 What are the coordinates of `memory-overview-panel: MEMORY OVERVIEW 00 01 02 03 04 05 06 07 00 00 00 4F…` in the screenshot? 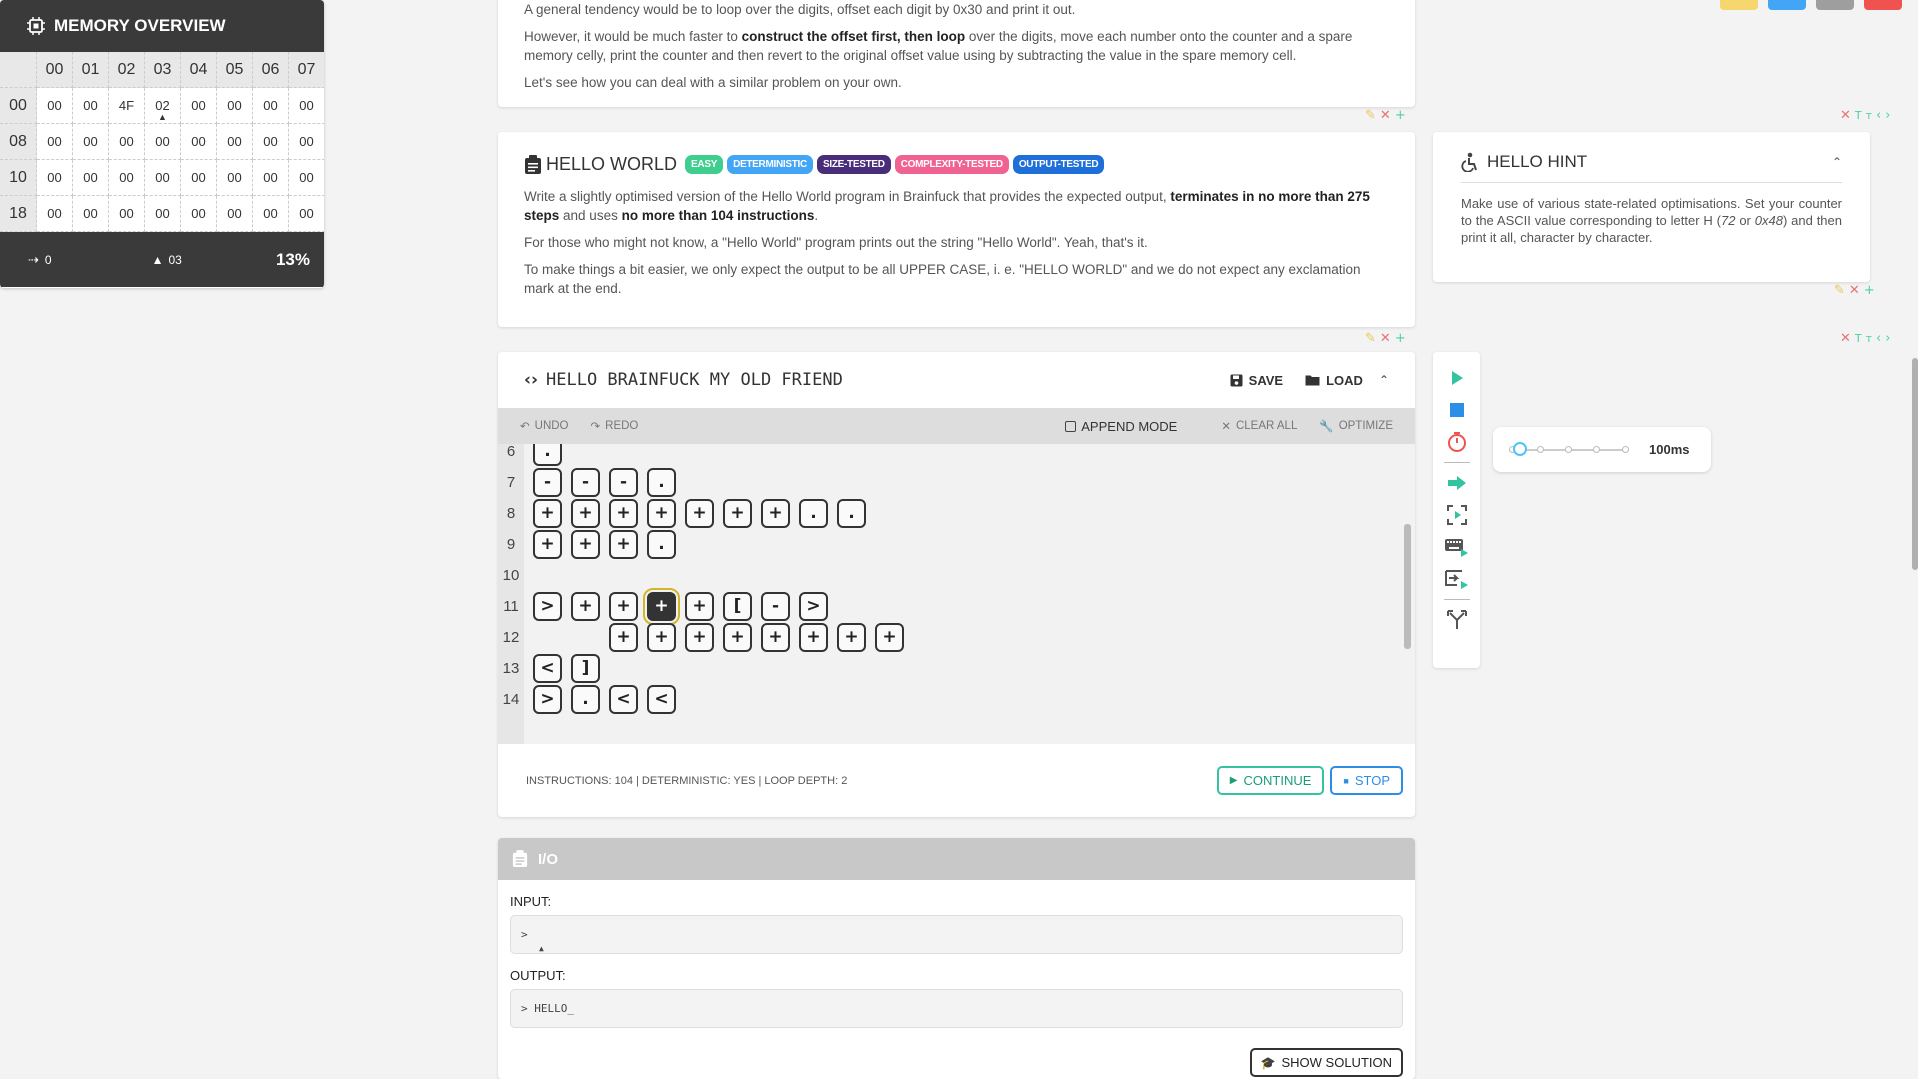 It's located at (162, 144).